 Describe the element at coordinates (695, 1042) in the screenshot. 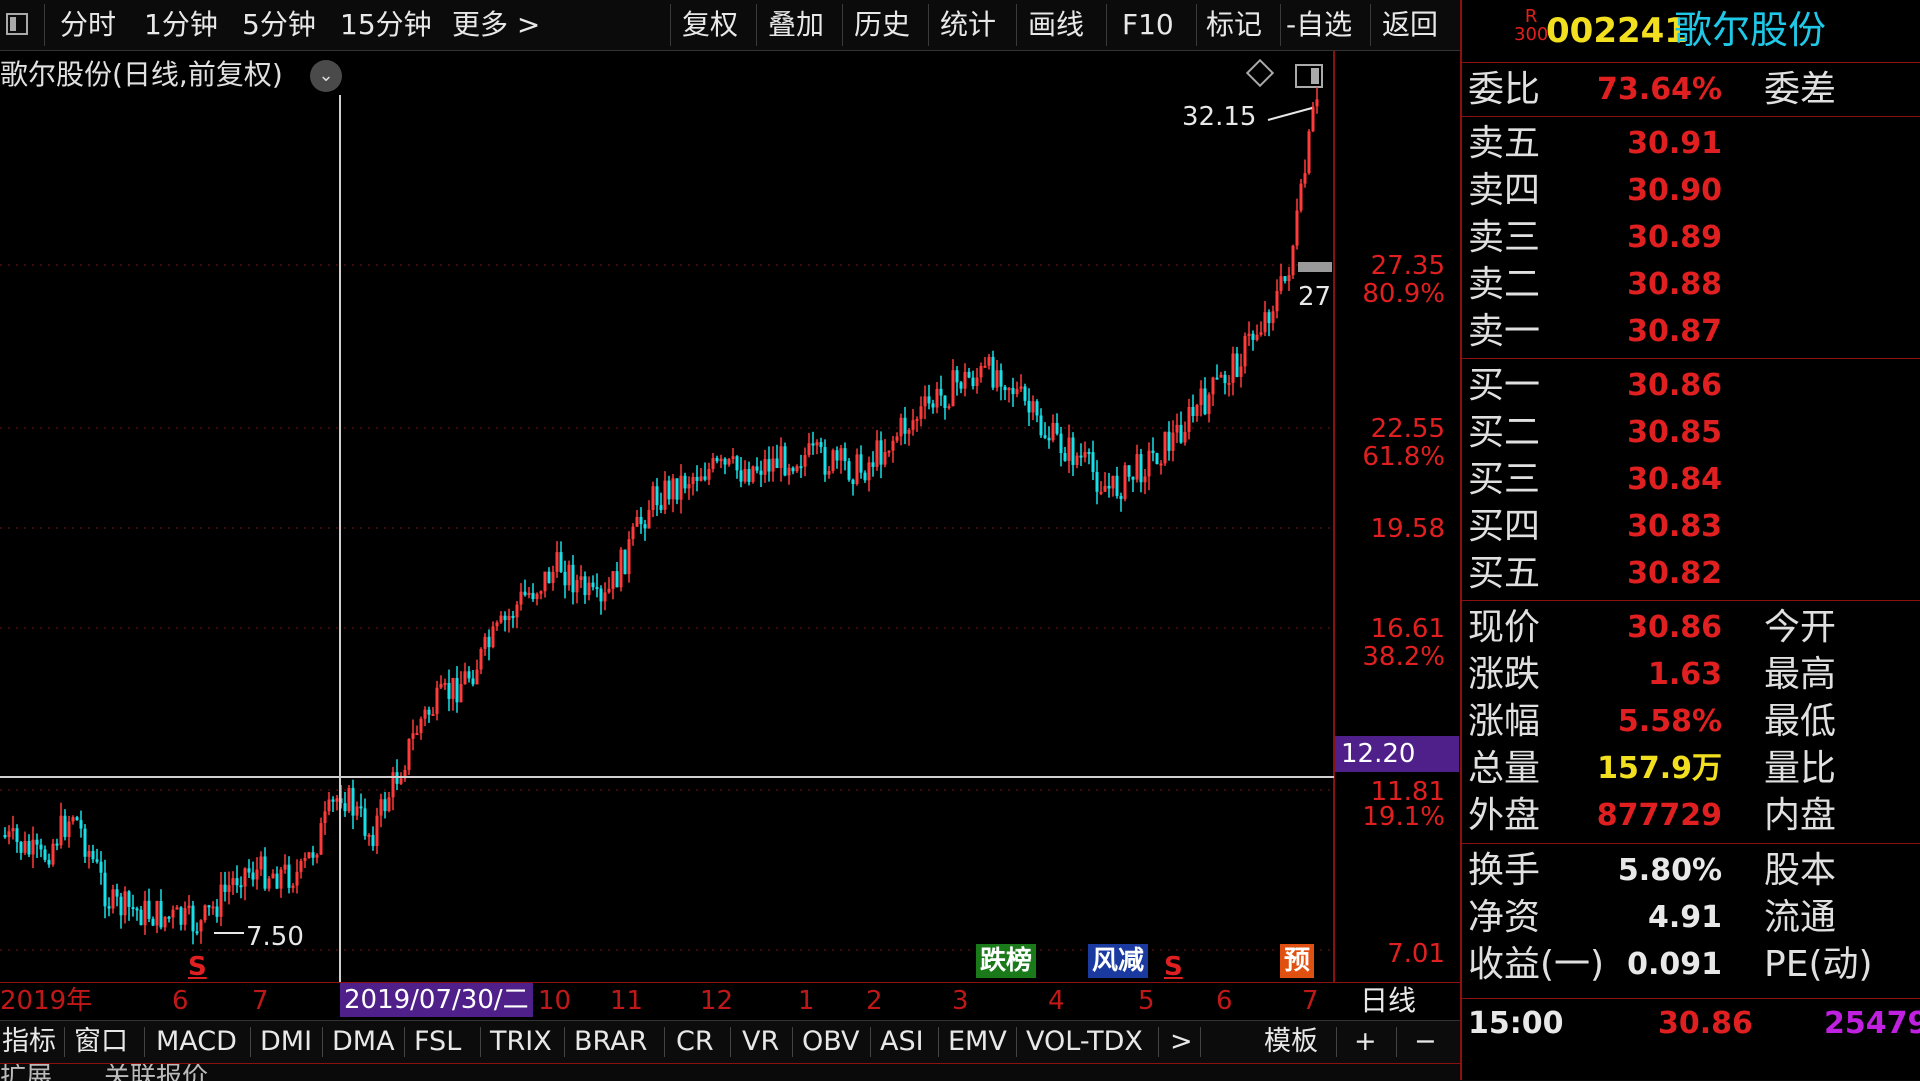

I see `indicator-cr: CR` at that location.